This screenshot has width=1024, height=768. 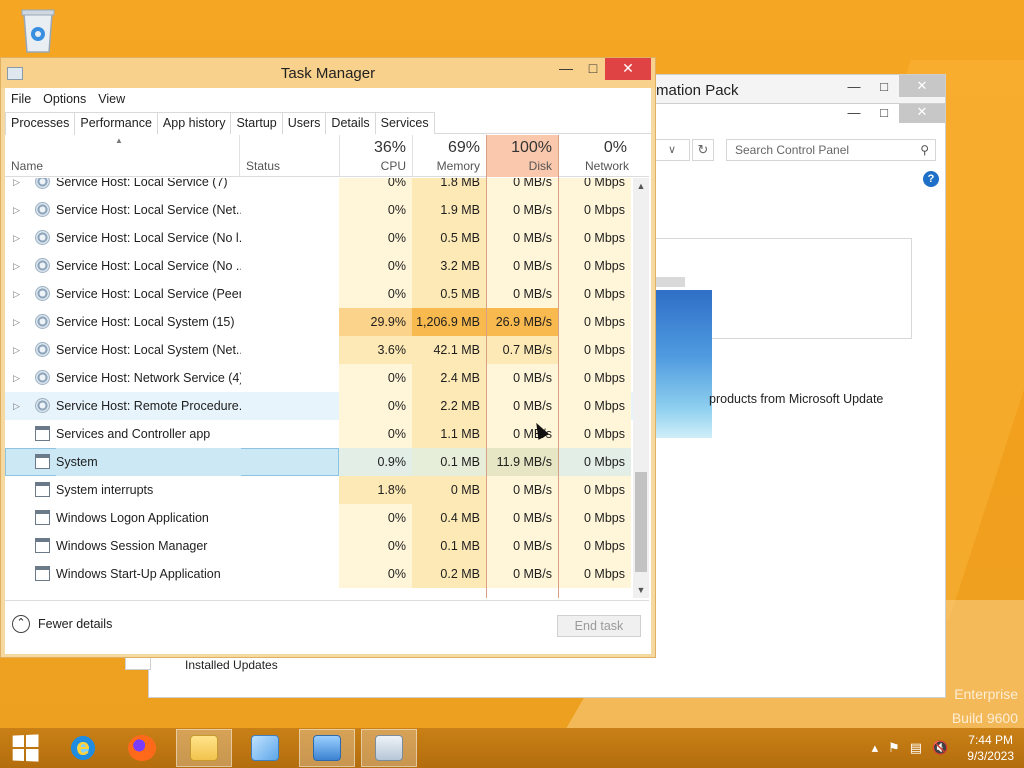 What do you see at coordinates (375, 156) in the screenshot?
I see `column-cpu: 36% CPU` at bounding box center [375, 156].